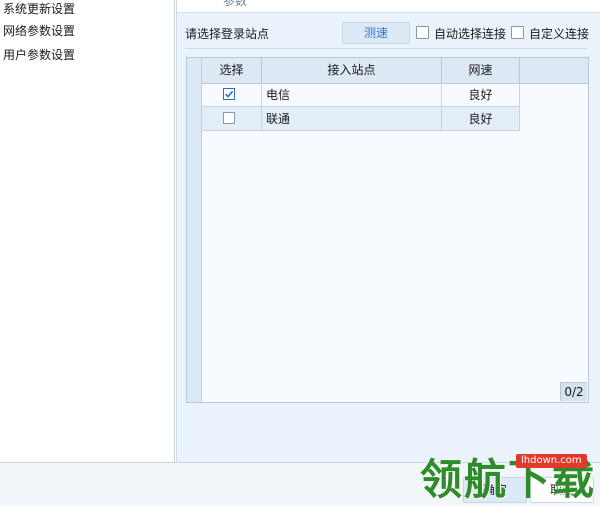 This screenshot has width=600, height=507. I want to click on table-row: 联通 良好, so click(361, 119).